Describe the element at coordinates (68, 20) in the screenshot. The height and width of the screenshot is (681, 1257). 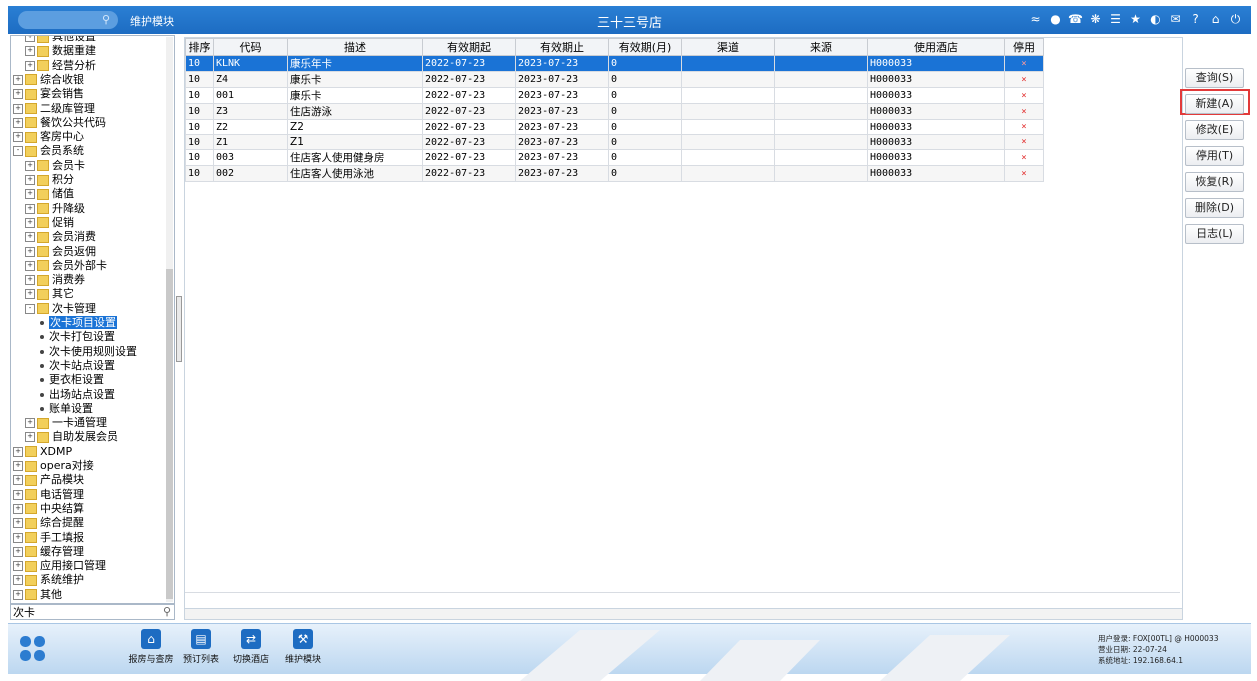
I see `global-search: ⚲` at that location.